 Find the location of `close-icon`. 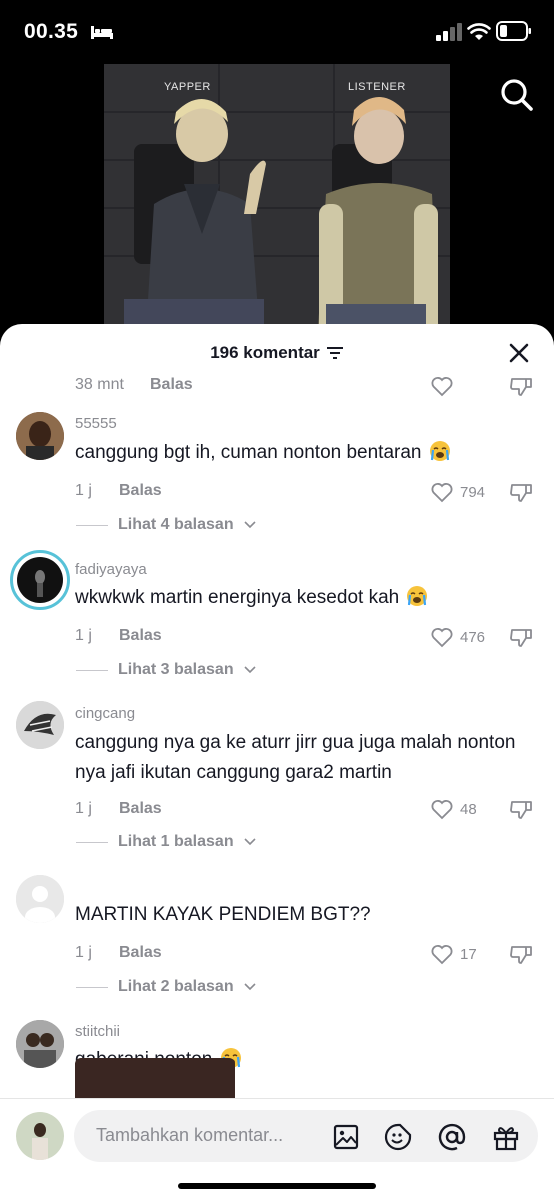

close-icon is located at coordinates (519, 353).